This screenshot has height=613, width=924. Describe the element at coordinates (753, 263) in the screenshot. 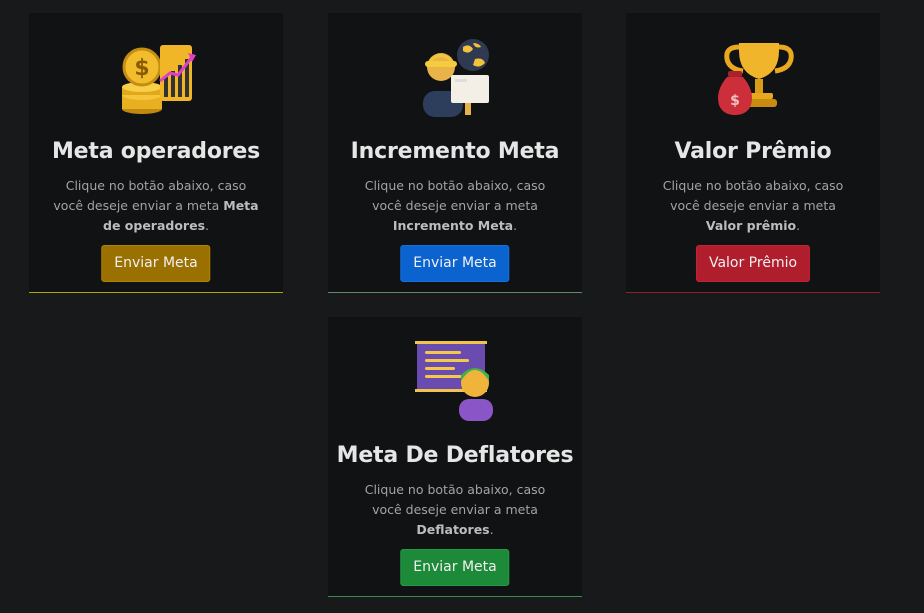

I see `valor-premio-button: Valor Prêmio` at that location.